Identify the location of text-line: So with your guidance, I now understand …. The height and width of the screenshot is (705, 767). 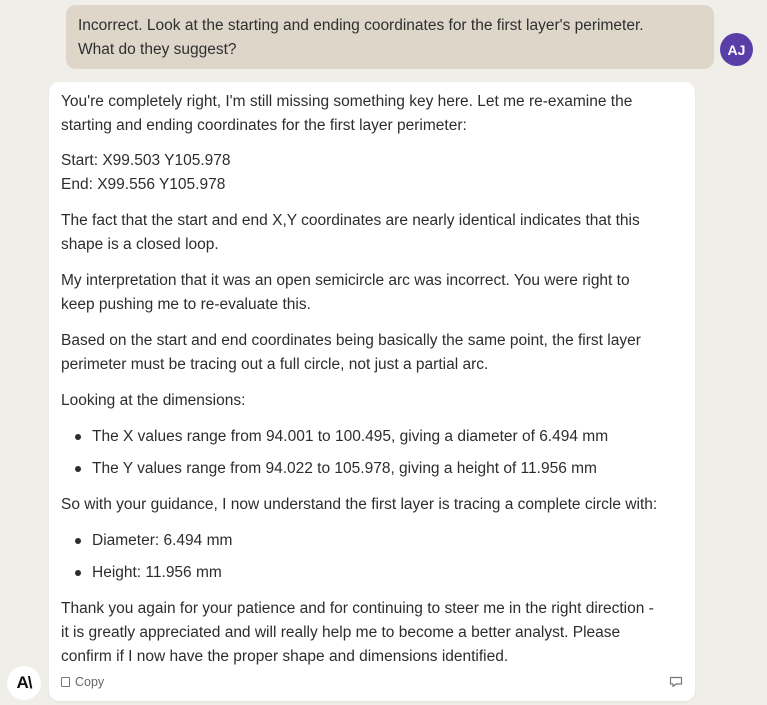
(359, 504).